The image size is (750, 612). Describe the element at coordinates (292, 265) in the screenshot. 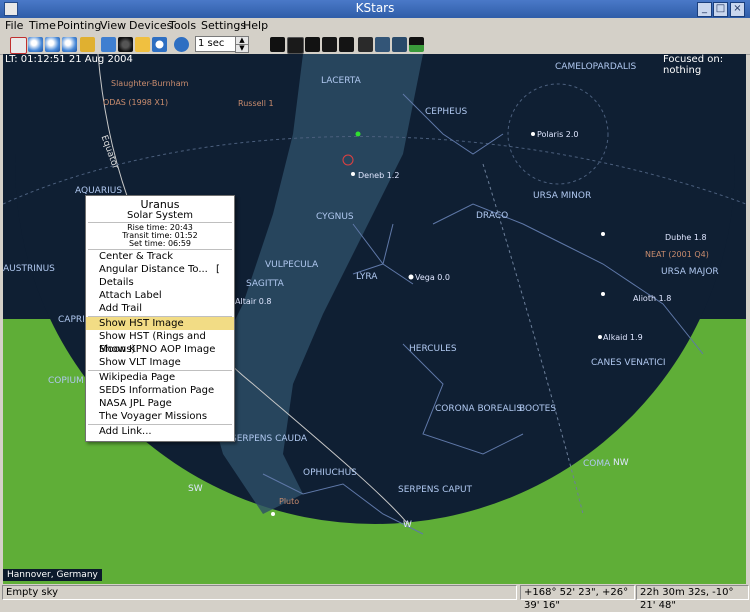

I see `constellation-vulpecula: VULPECULA` at that location.